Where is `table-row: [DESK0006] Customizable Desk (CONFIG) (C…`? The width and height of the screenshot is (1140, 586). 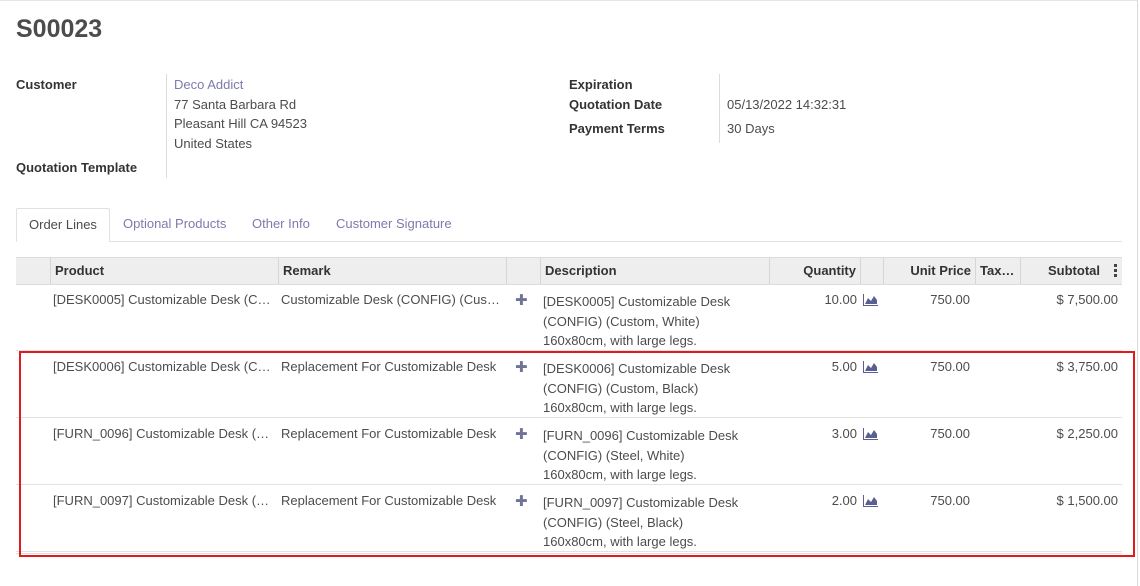
table-row: [DESK0006] Customizable Desk (CONFIG) (C… is located at coordinates (569, 385).